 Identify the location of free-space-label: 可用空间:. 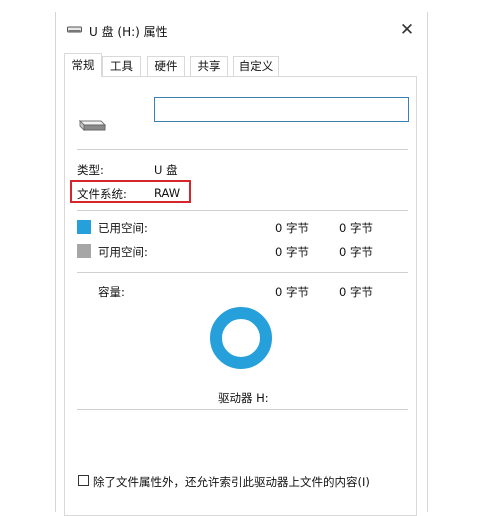
(123, 252).